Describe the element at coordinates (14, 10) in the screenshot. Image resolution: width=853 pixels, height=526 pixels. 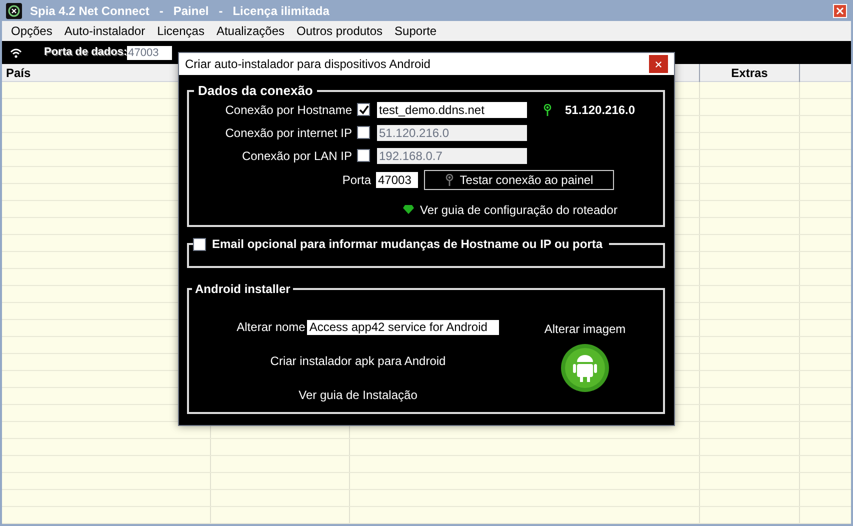
I see `app-icon` at that location.